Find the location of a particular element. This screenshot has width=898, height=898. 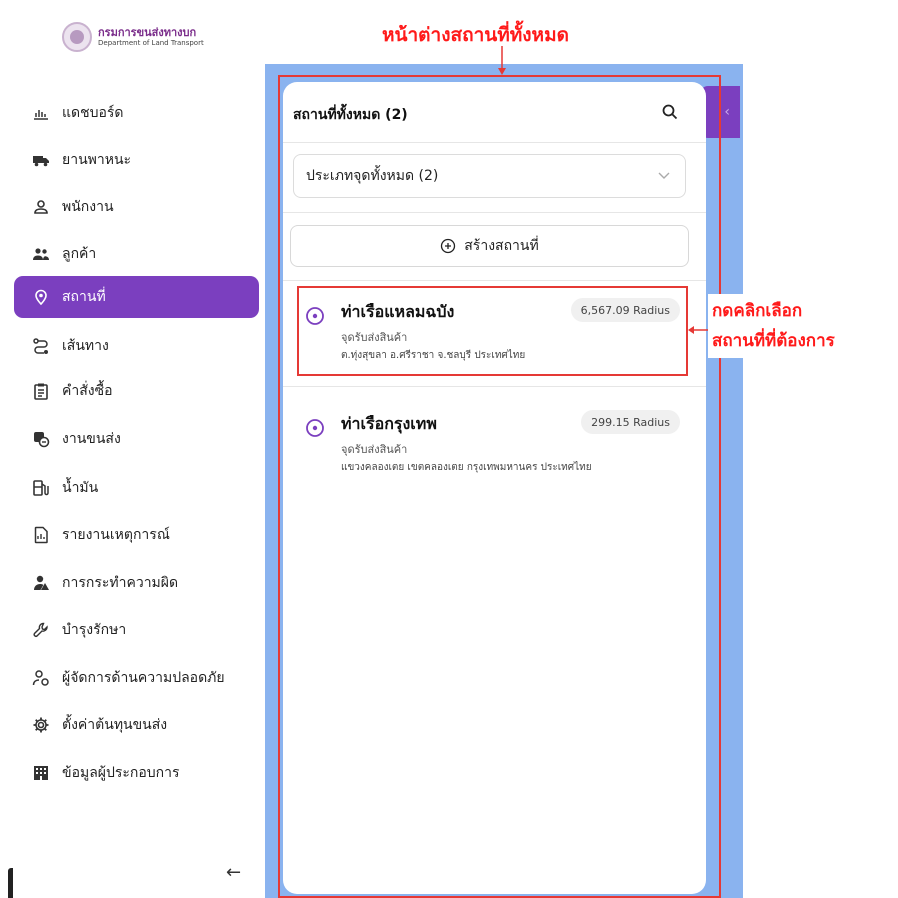

delivery-icon is located at coordinates (41, 439).